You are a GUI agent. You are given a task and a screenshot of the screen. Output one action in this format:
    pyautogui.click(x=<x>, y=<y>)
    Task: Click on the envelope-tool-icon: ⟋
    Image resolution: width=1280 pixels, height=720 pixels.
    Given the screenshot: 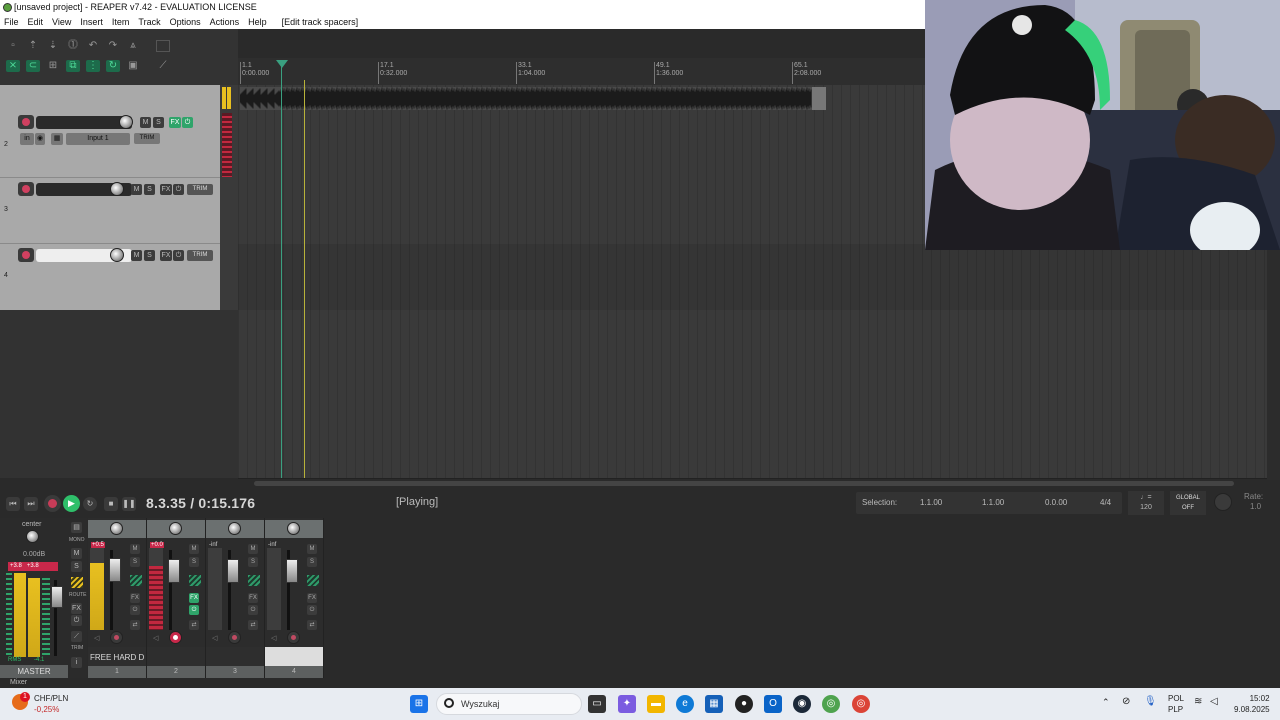 What is the action you would take?
    pyautogui.click(x=163, y=66)
    